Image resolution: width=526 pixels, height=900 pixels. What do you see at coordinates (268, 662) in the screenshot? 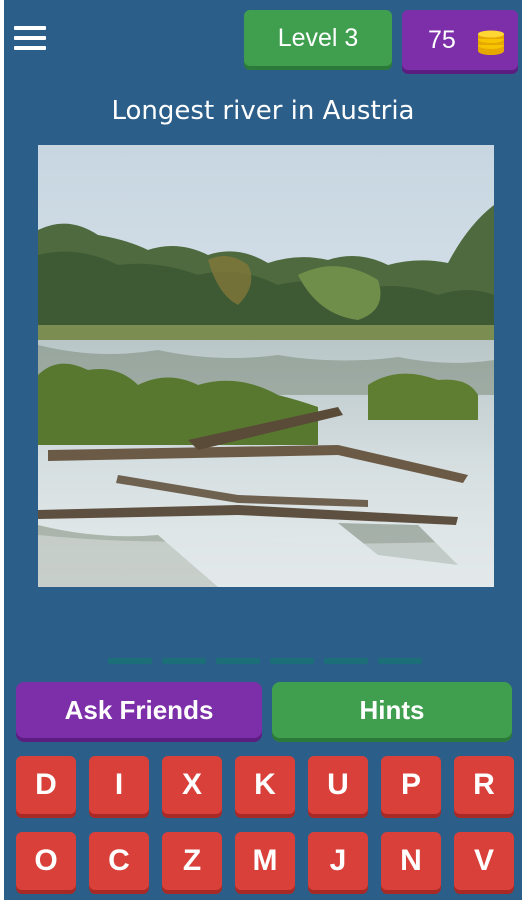
I see `answer-slots` at bounding box center [268, 662].